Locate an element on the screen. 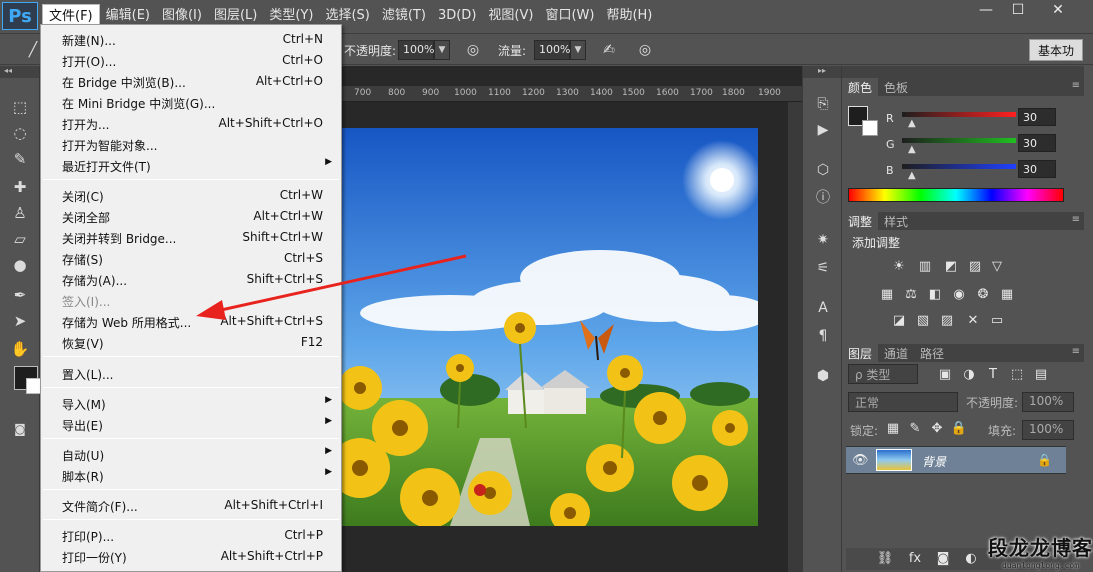 The image size is (1093, 572). menu-item-close: 关闭(C) Ctrl+W is located at coordinates (191, 195).